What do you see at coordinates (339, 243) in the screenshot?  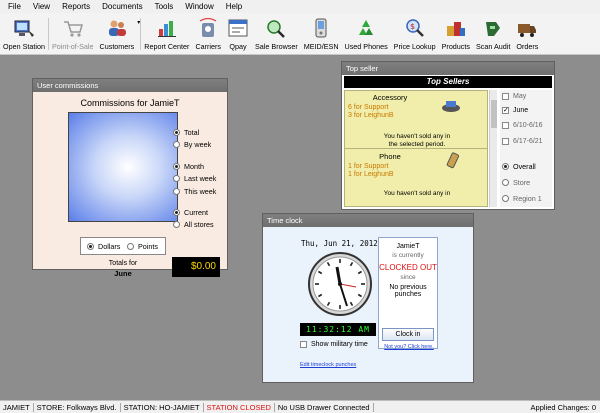 I see `current-date: Thu, Jun 21, 2012` at bounding box center [339, 243].